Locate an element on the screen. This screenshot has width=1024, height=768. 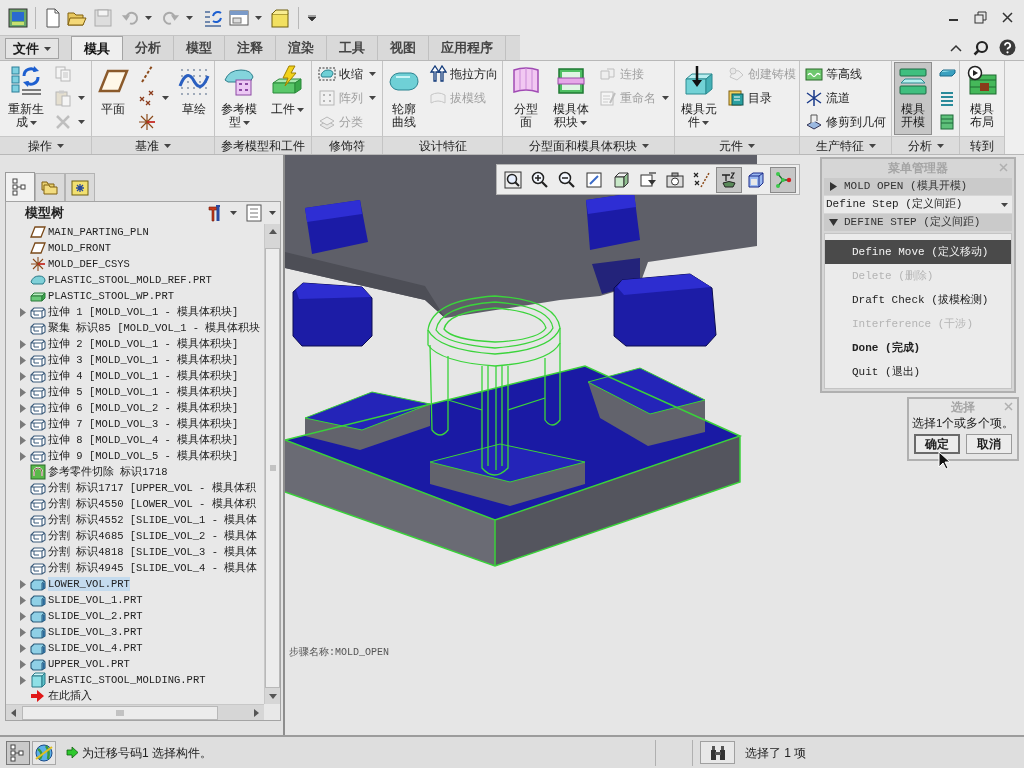
ribbon-command: 收缩 is located at coordinates (347, 74).